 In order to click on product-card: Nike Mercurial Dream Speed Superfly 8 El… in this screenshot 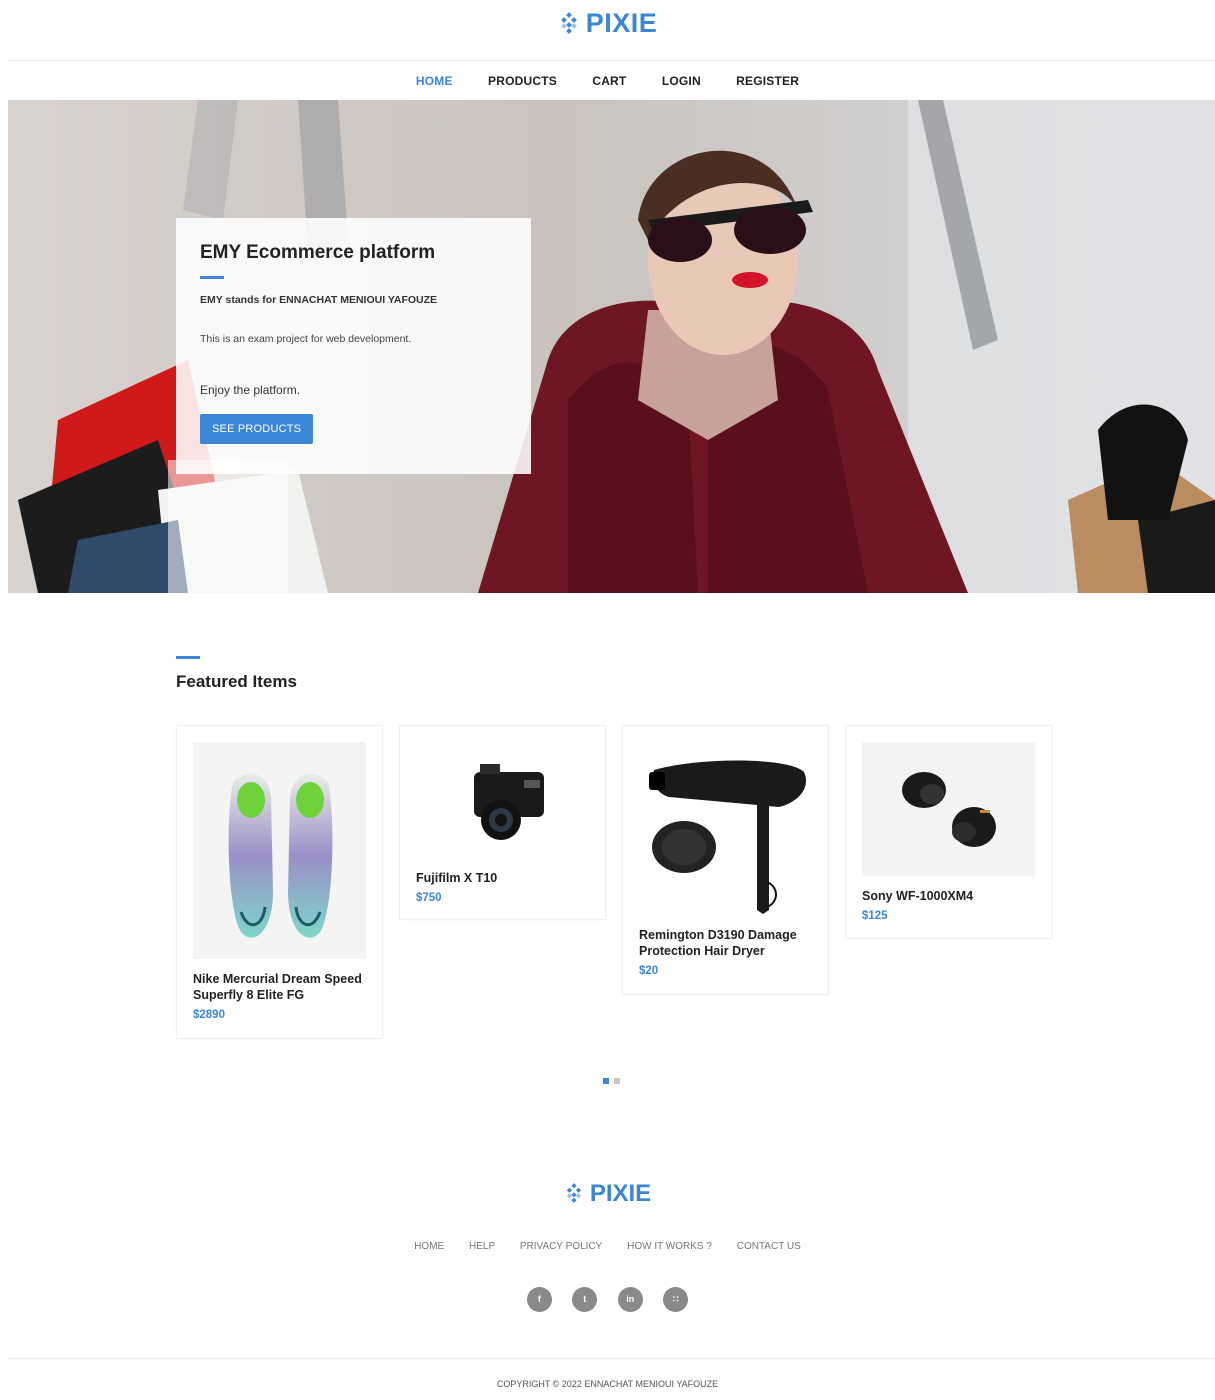, I will do `click(279, 882)`.